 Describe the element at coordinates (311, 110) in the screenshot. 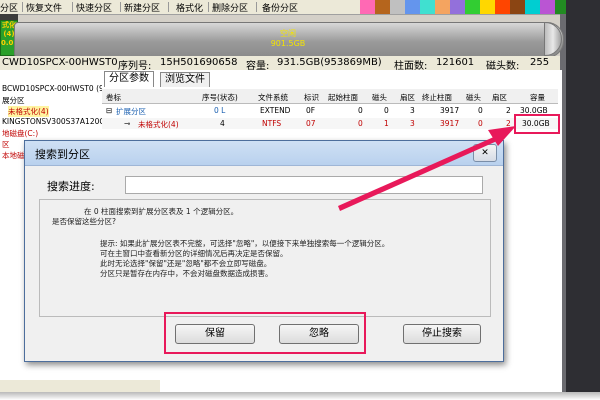

I see `cell-id: 0F` at that location.